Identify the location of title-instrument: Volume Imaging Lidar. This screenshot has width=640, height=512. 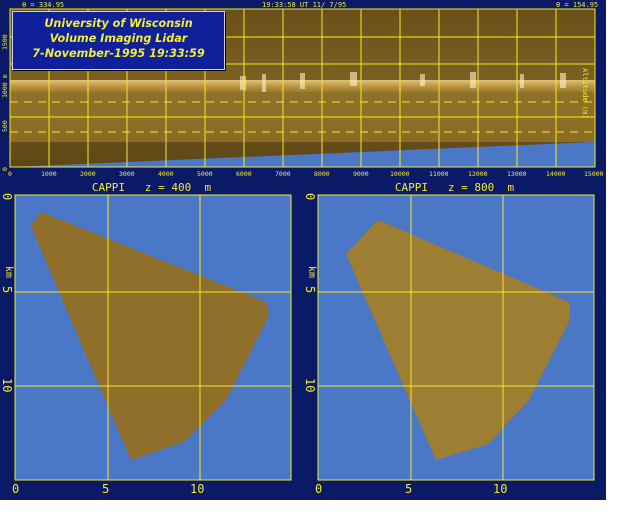
(118, 38).